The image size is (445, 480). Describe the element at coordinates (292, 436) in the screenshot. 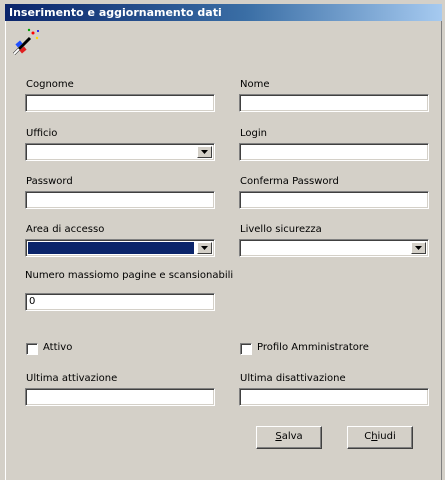

I see `salva-label: alva` at that location.